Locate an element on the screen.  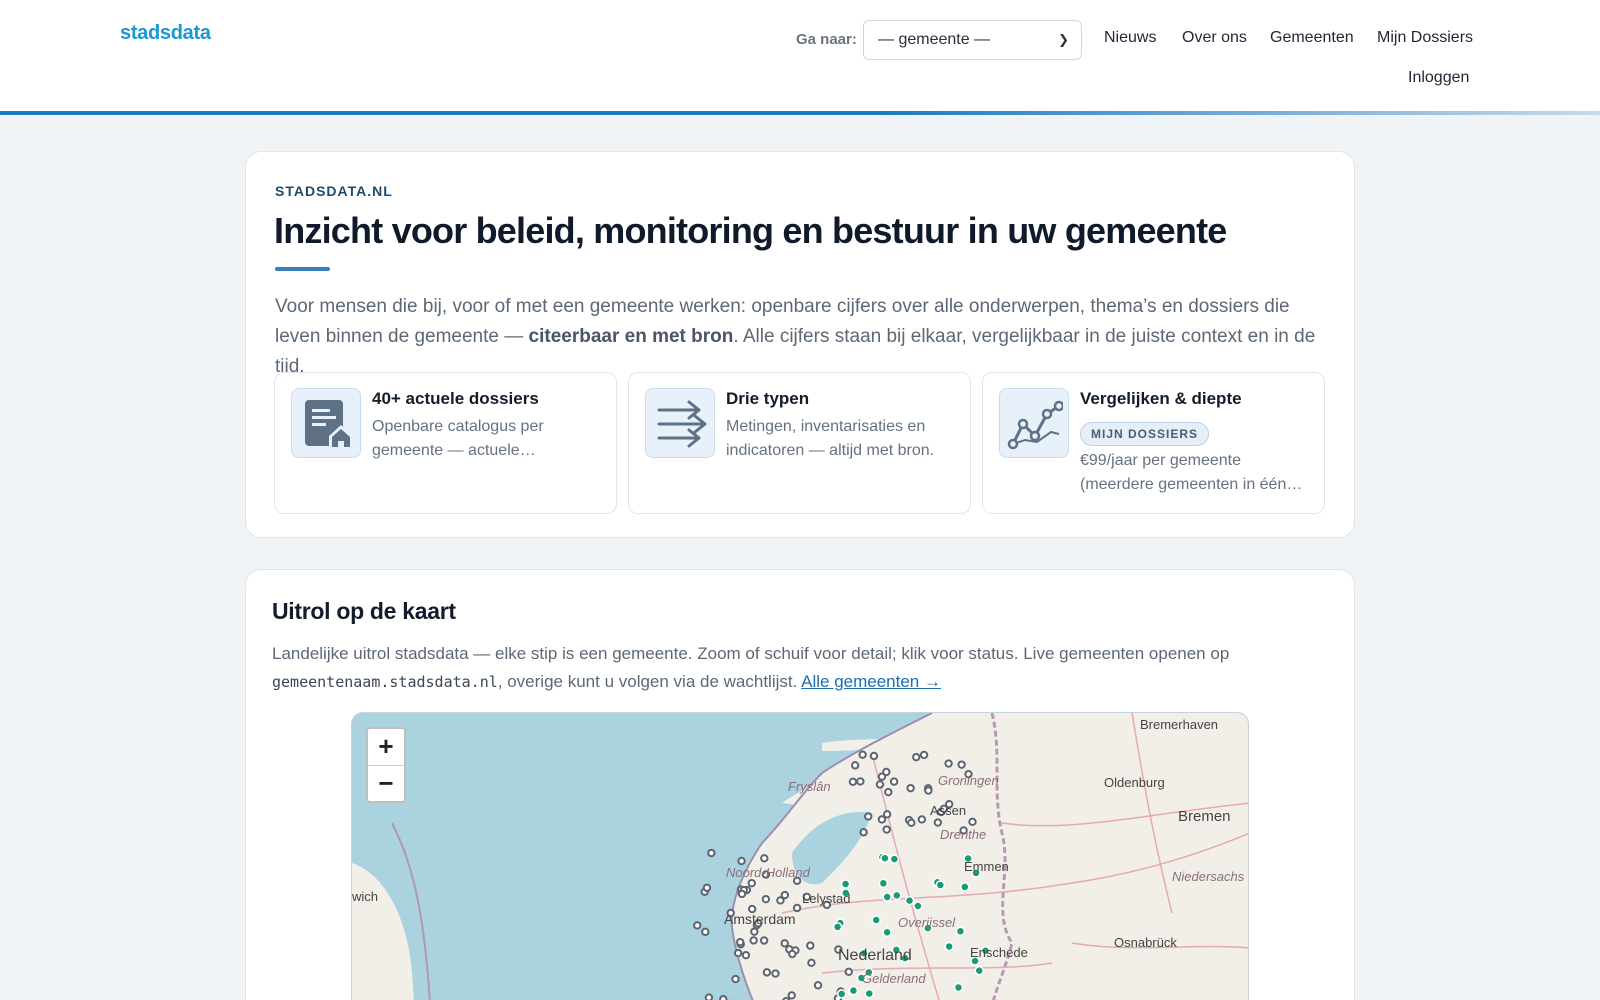
map-section-title: Uitrol op de kaart is located at coordinates (364, 611).